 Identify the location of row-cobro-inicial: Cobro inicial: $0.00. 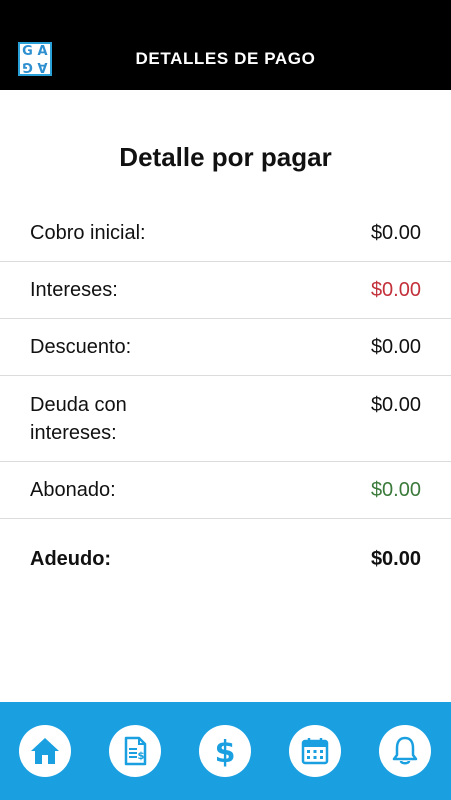
(225, 233).